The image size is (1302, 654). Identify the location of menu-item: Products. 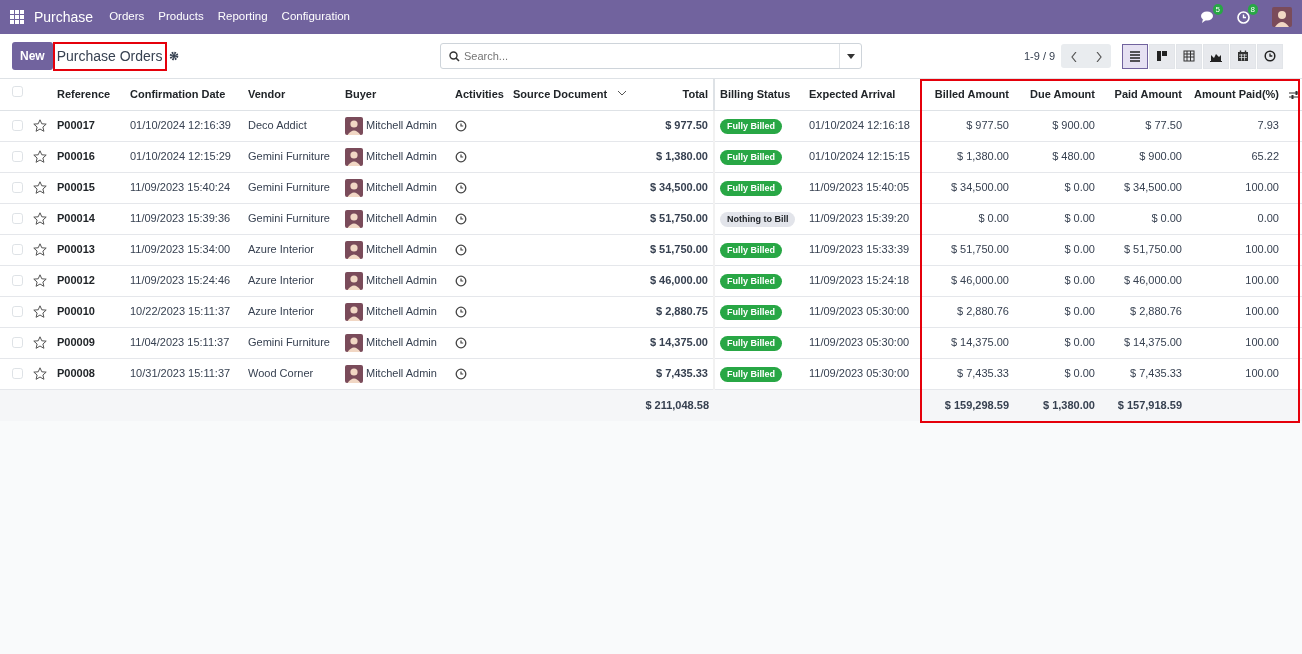
(181, 17).